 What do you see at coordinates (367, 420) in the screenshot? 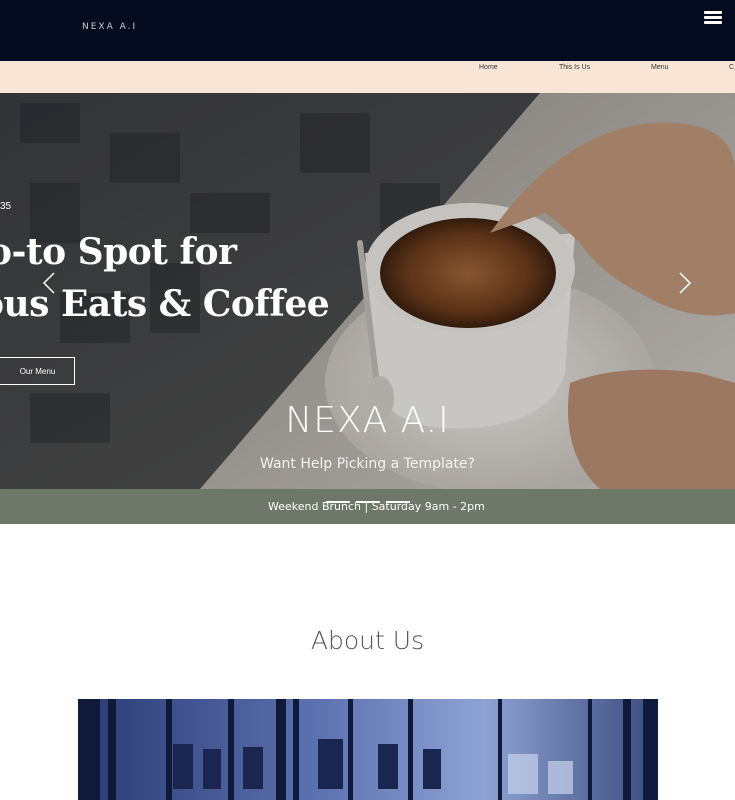
I see `brand-title: NEXA A.I` at bounding box center [367, 420].